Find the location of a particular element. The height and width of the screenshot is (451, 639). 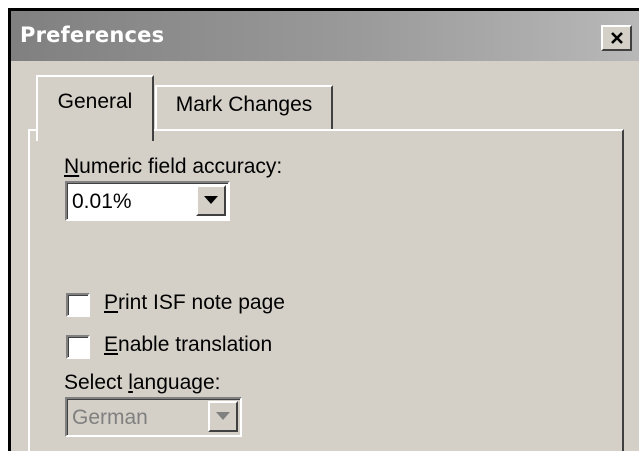

tab-general: General is located at coordinates (95, 108).